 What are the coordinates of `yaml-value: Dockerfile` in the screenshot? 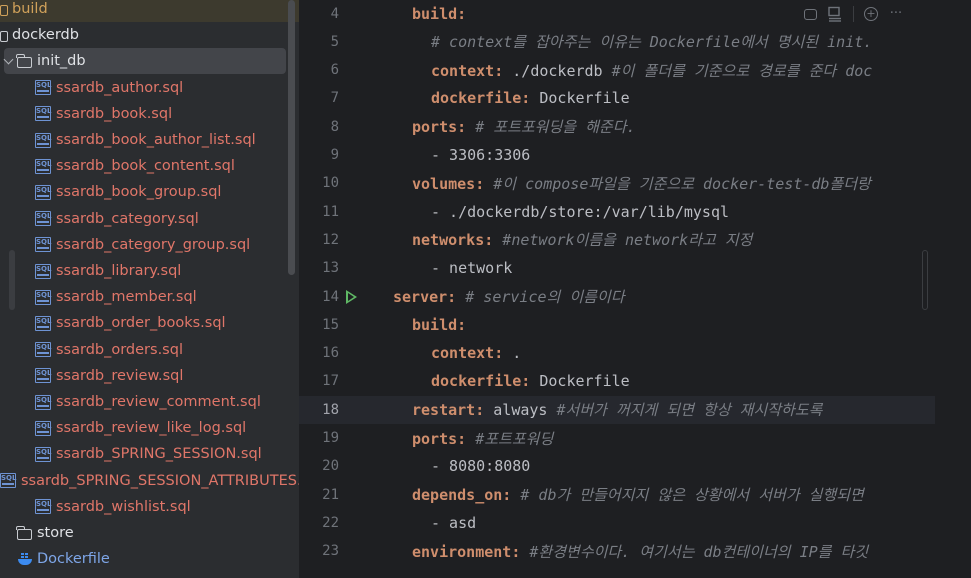 It's located at (579, 381).